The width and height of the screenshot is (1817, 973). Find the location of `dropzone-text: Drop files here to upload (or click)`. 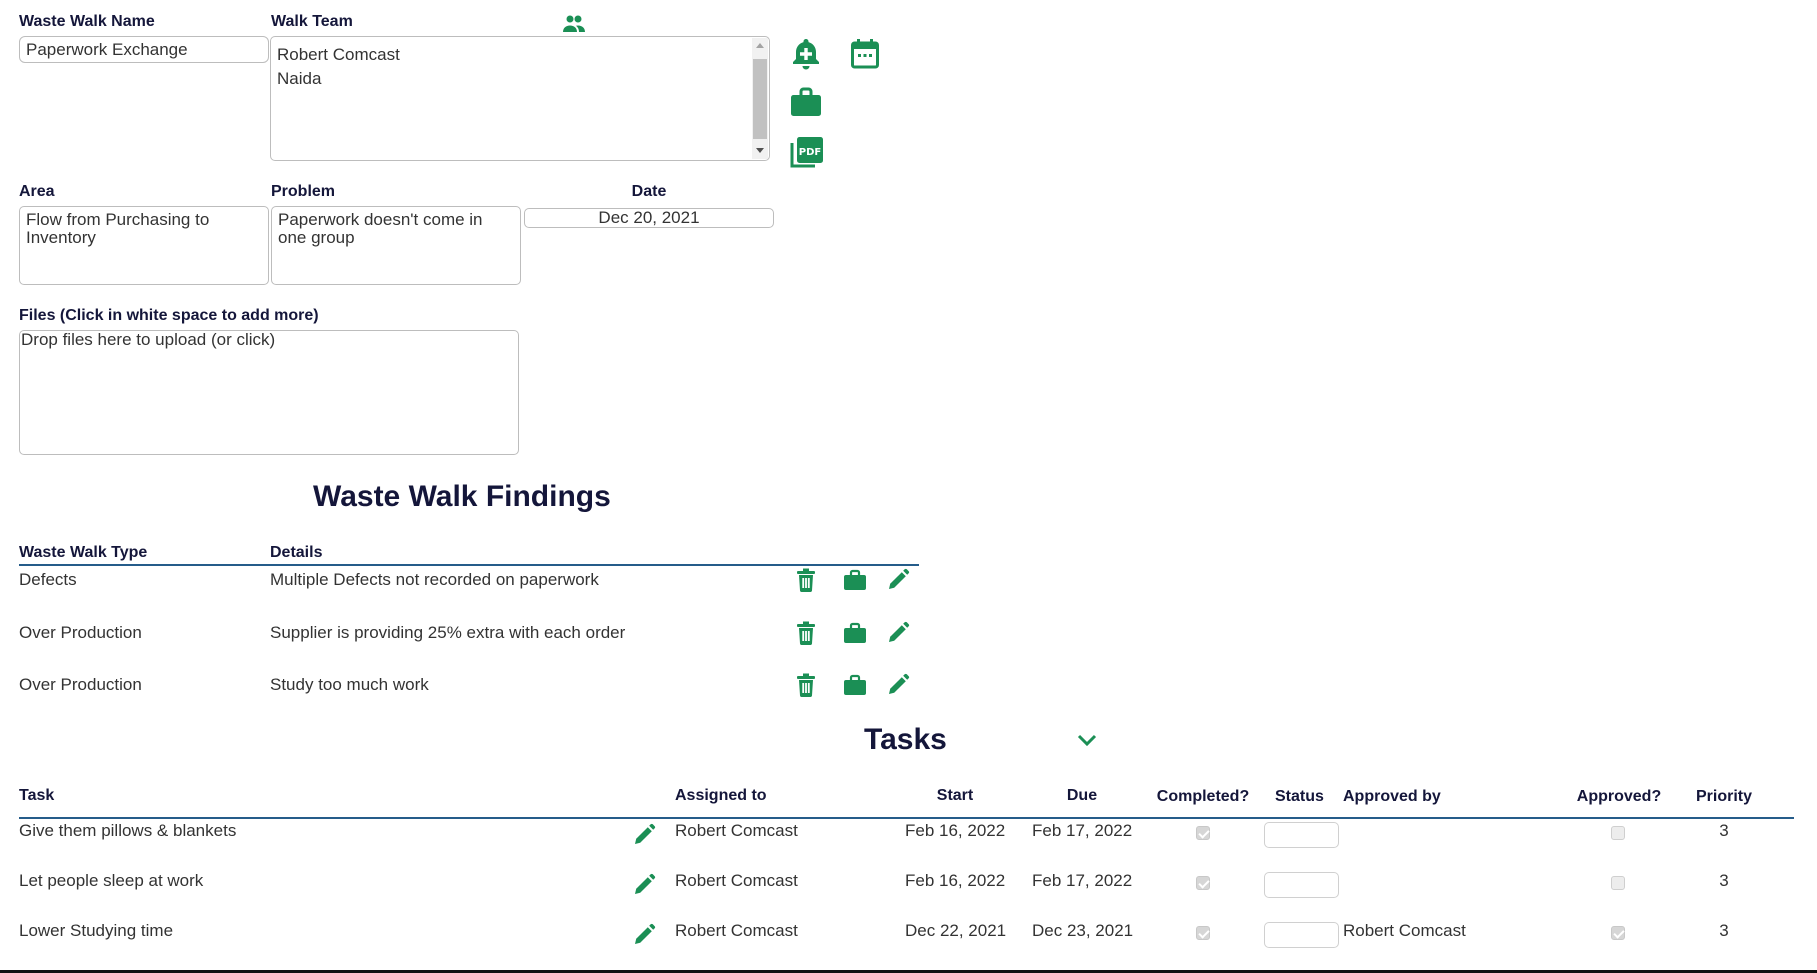

dropzone-text: Drop files here to upload (or click) is located at coordinates (148, 339).